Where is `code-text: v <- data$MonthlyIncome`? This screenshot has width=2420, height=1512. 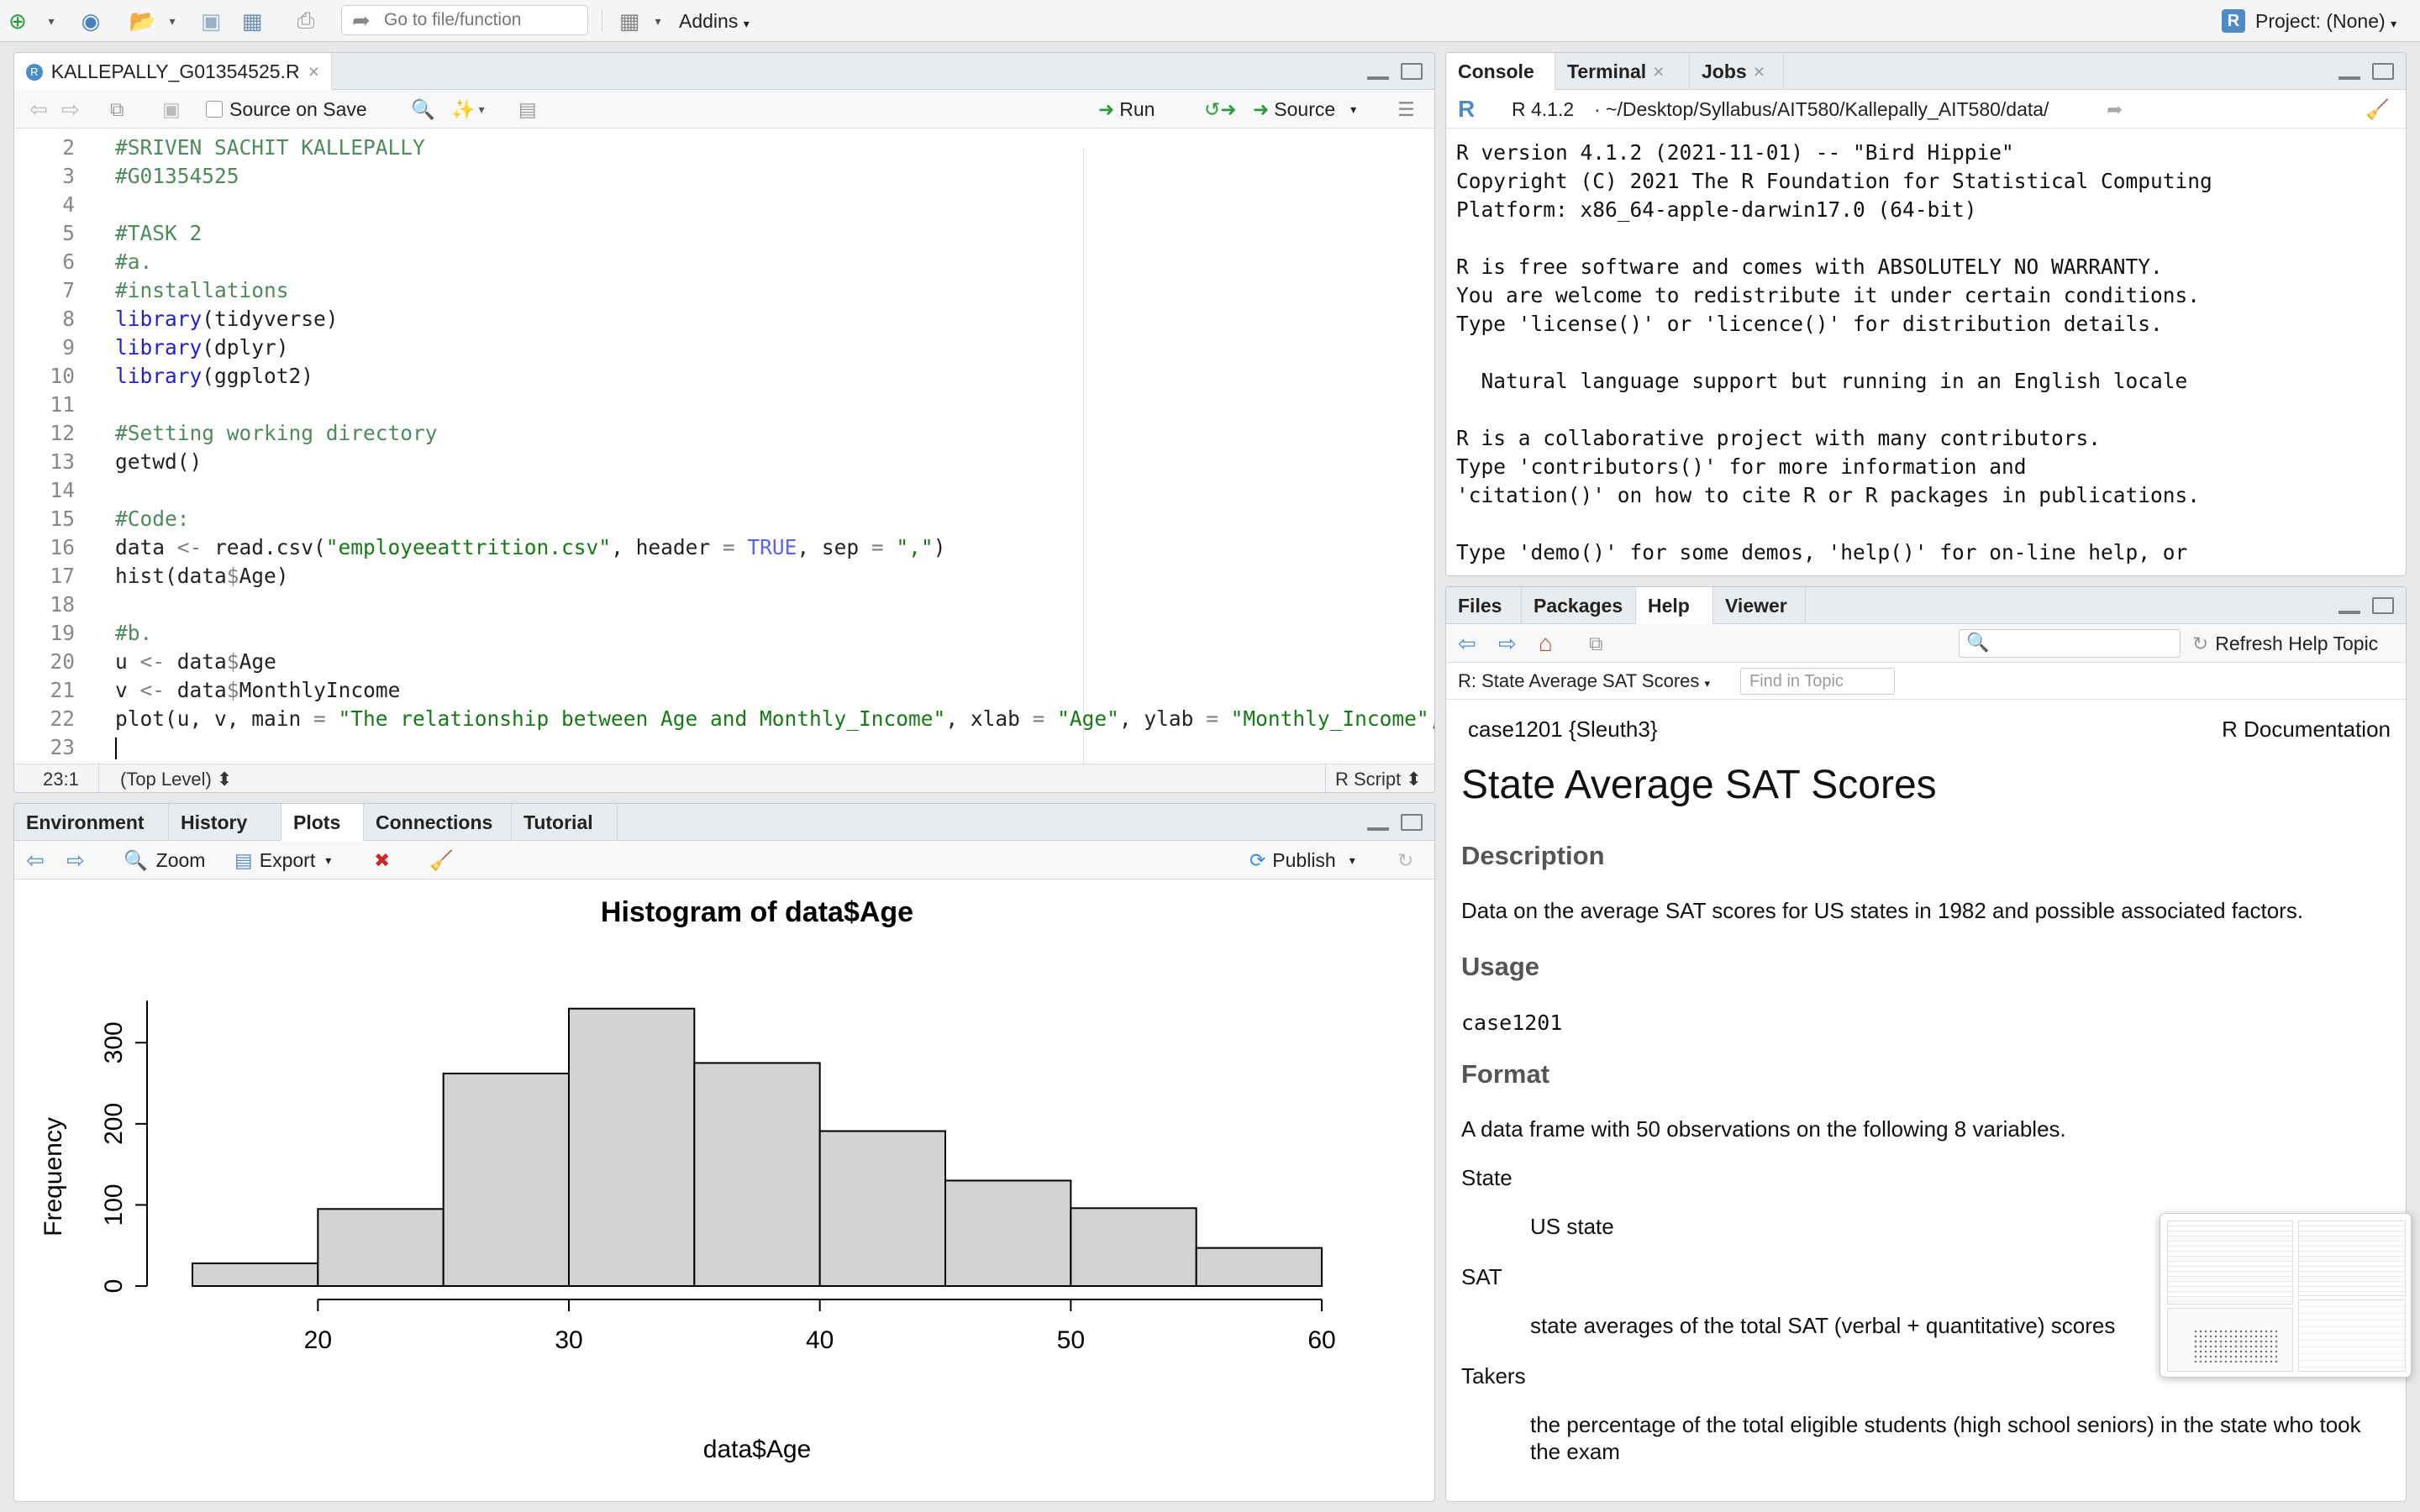
code-text: v <- data$MonthlyIncome is located at coordinates (257, 690).